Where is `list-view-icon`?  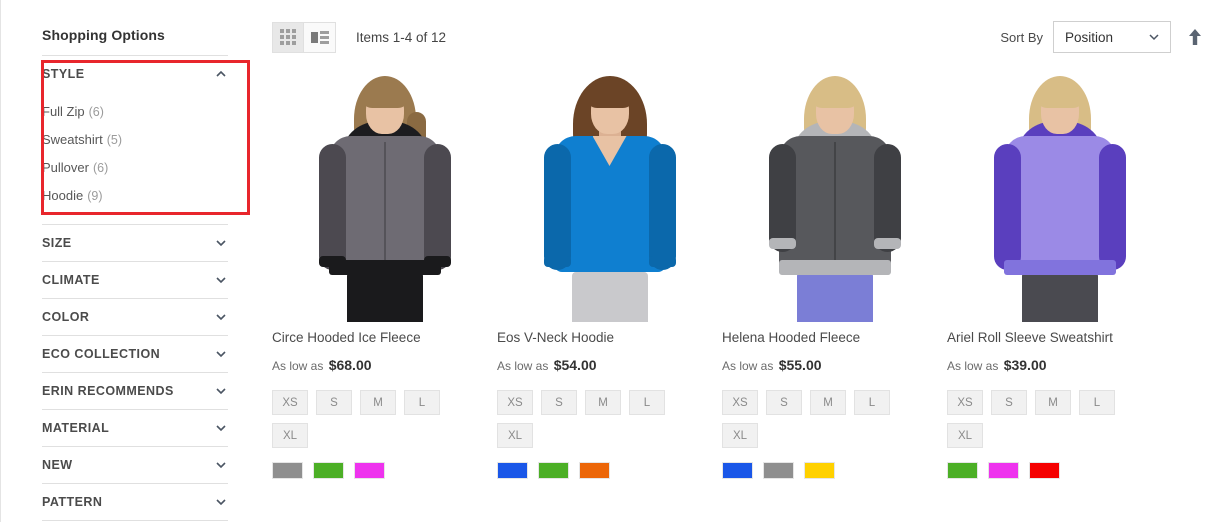
list-view-icon is located at coordinates (319, 37).